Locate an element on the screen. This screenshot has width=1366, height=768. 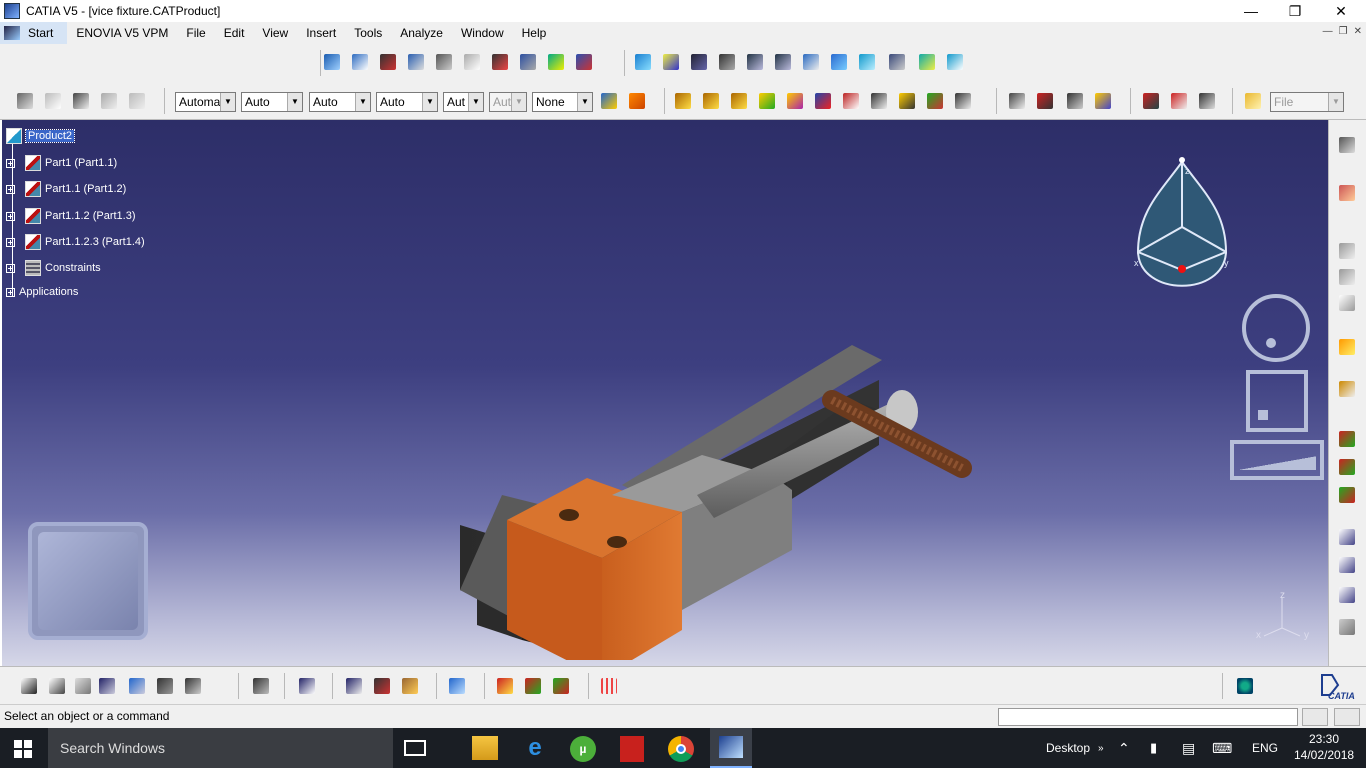
minimize-button: — is located at coordinates (1251, 11).